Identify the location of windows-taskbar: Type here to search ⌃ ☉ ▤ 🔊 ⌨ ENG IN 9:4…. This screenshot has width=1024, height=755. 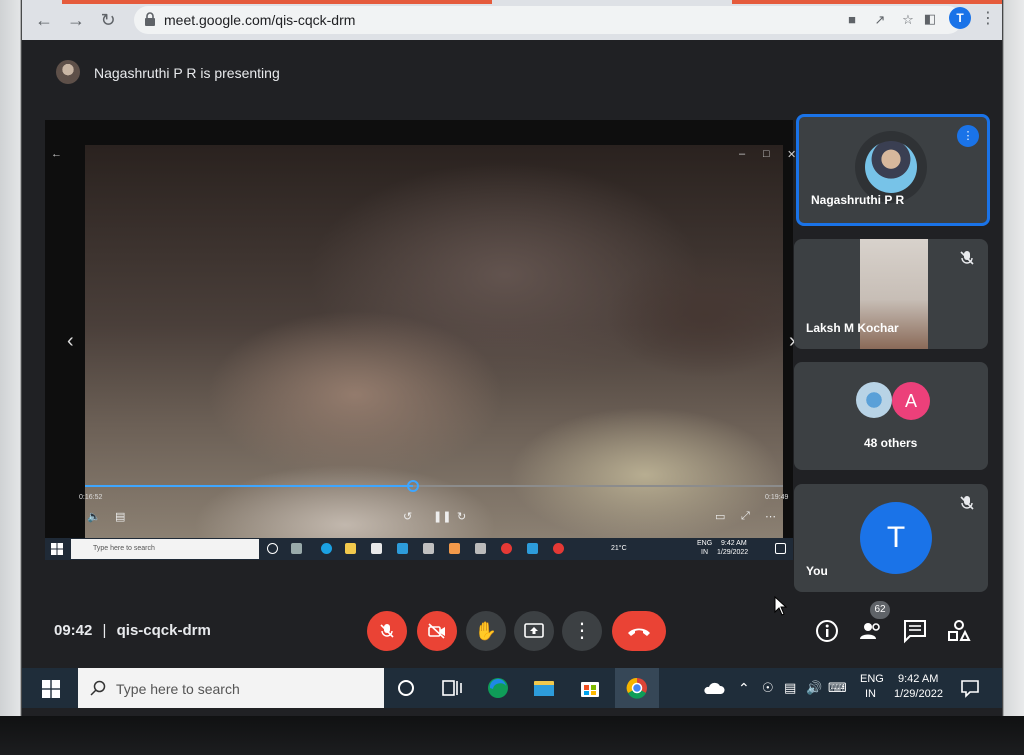
(512, 688).